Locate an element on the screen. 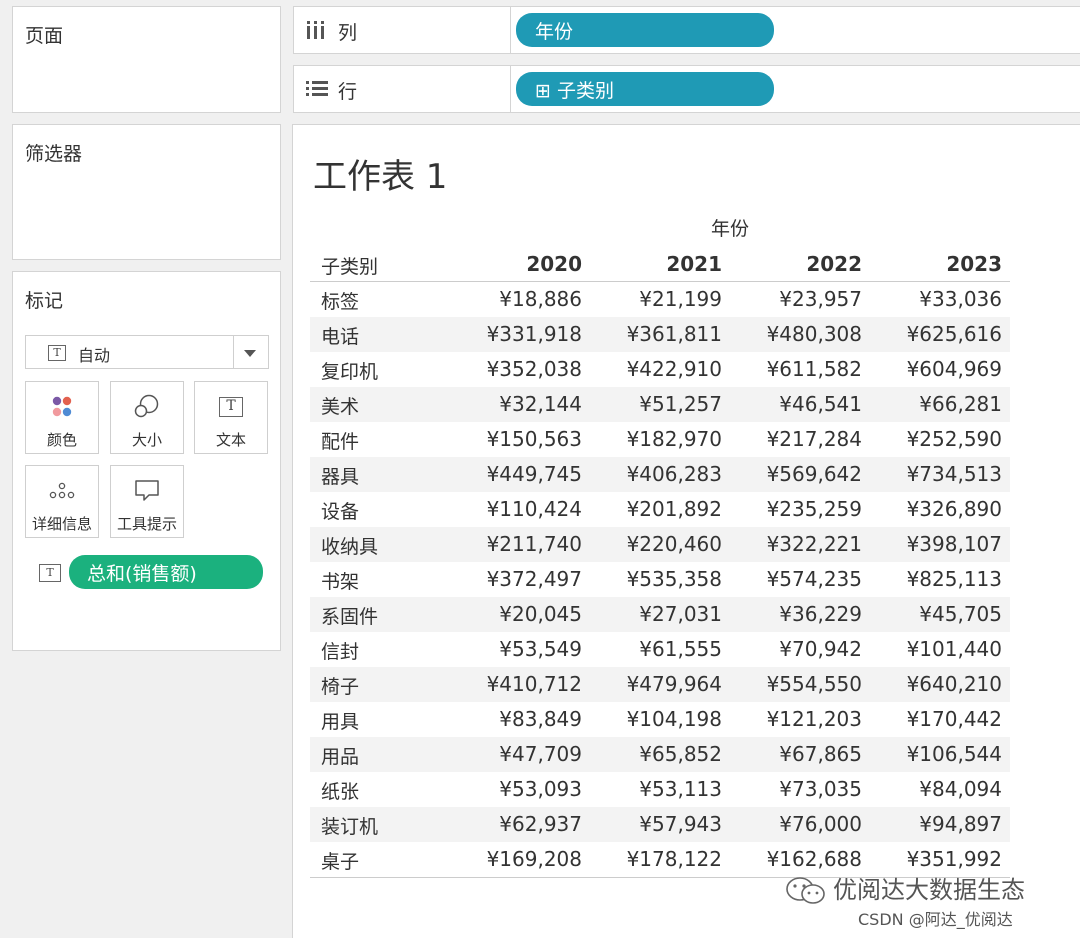 Image resolution: width=1080 pixels, height=938 pixels. sales-value-cell: ¥480,308 is located at coordinates (797, 334).